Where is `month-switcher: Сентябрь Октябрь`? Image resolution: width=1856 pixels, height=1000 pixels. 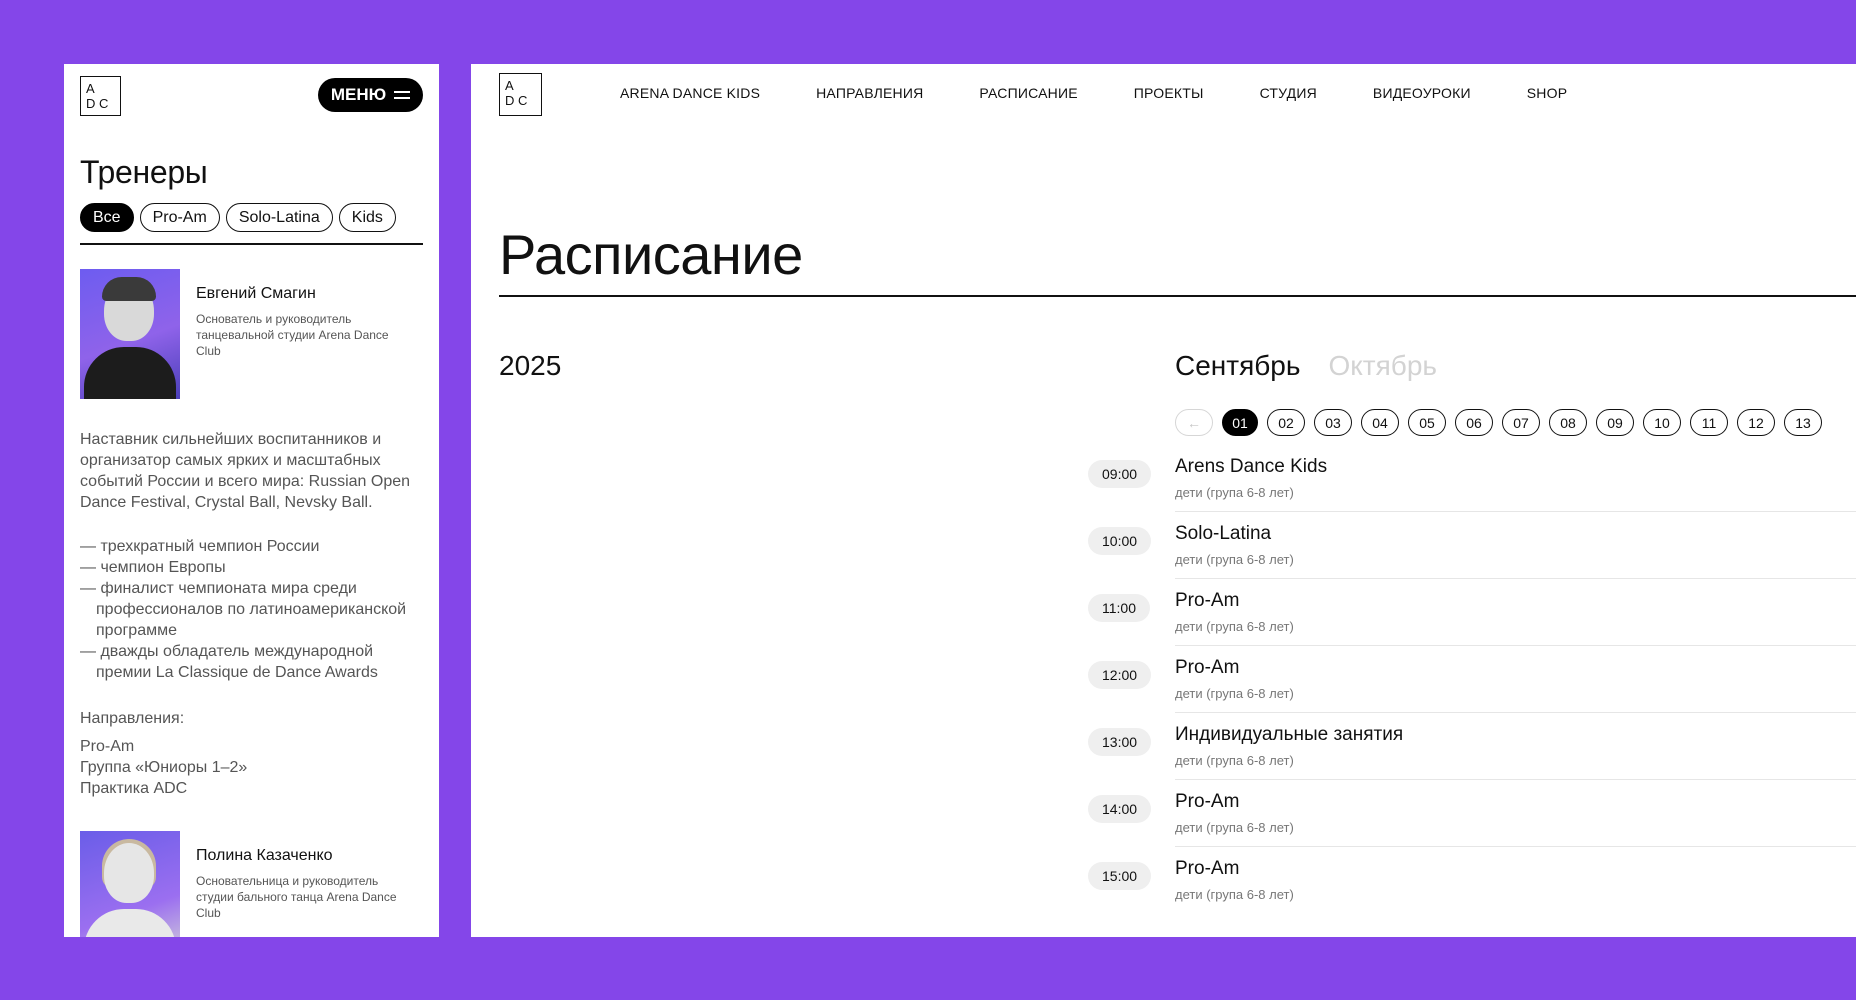
month-switcher: Сентябрь Октябрь is located at coordinates (1306, 366).